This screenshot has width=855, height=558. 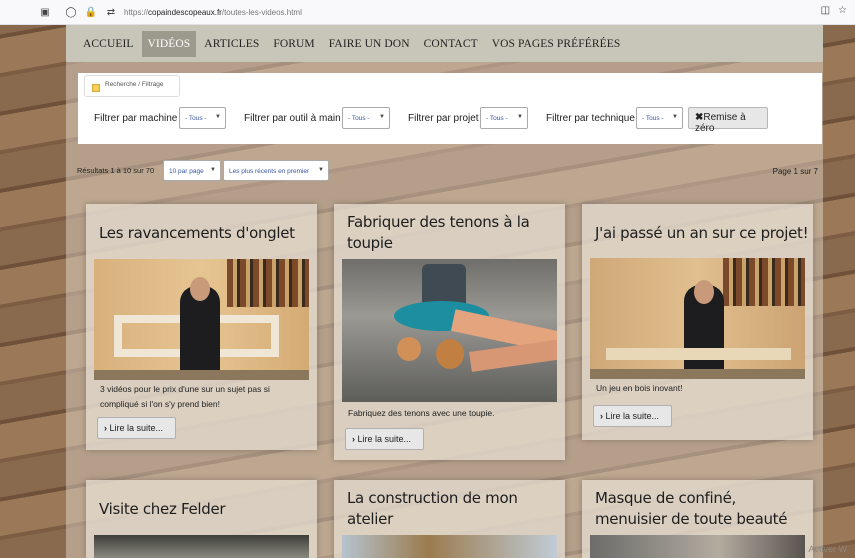 What do you see at coordinates (96, 88) in the screenshot?
I see `folder-icon` at bounding box center [96, 88].